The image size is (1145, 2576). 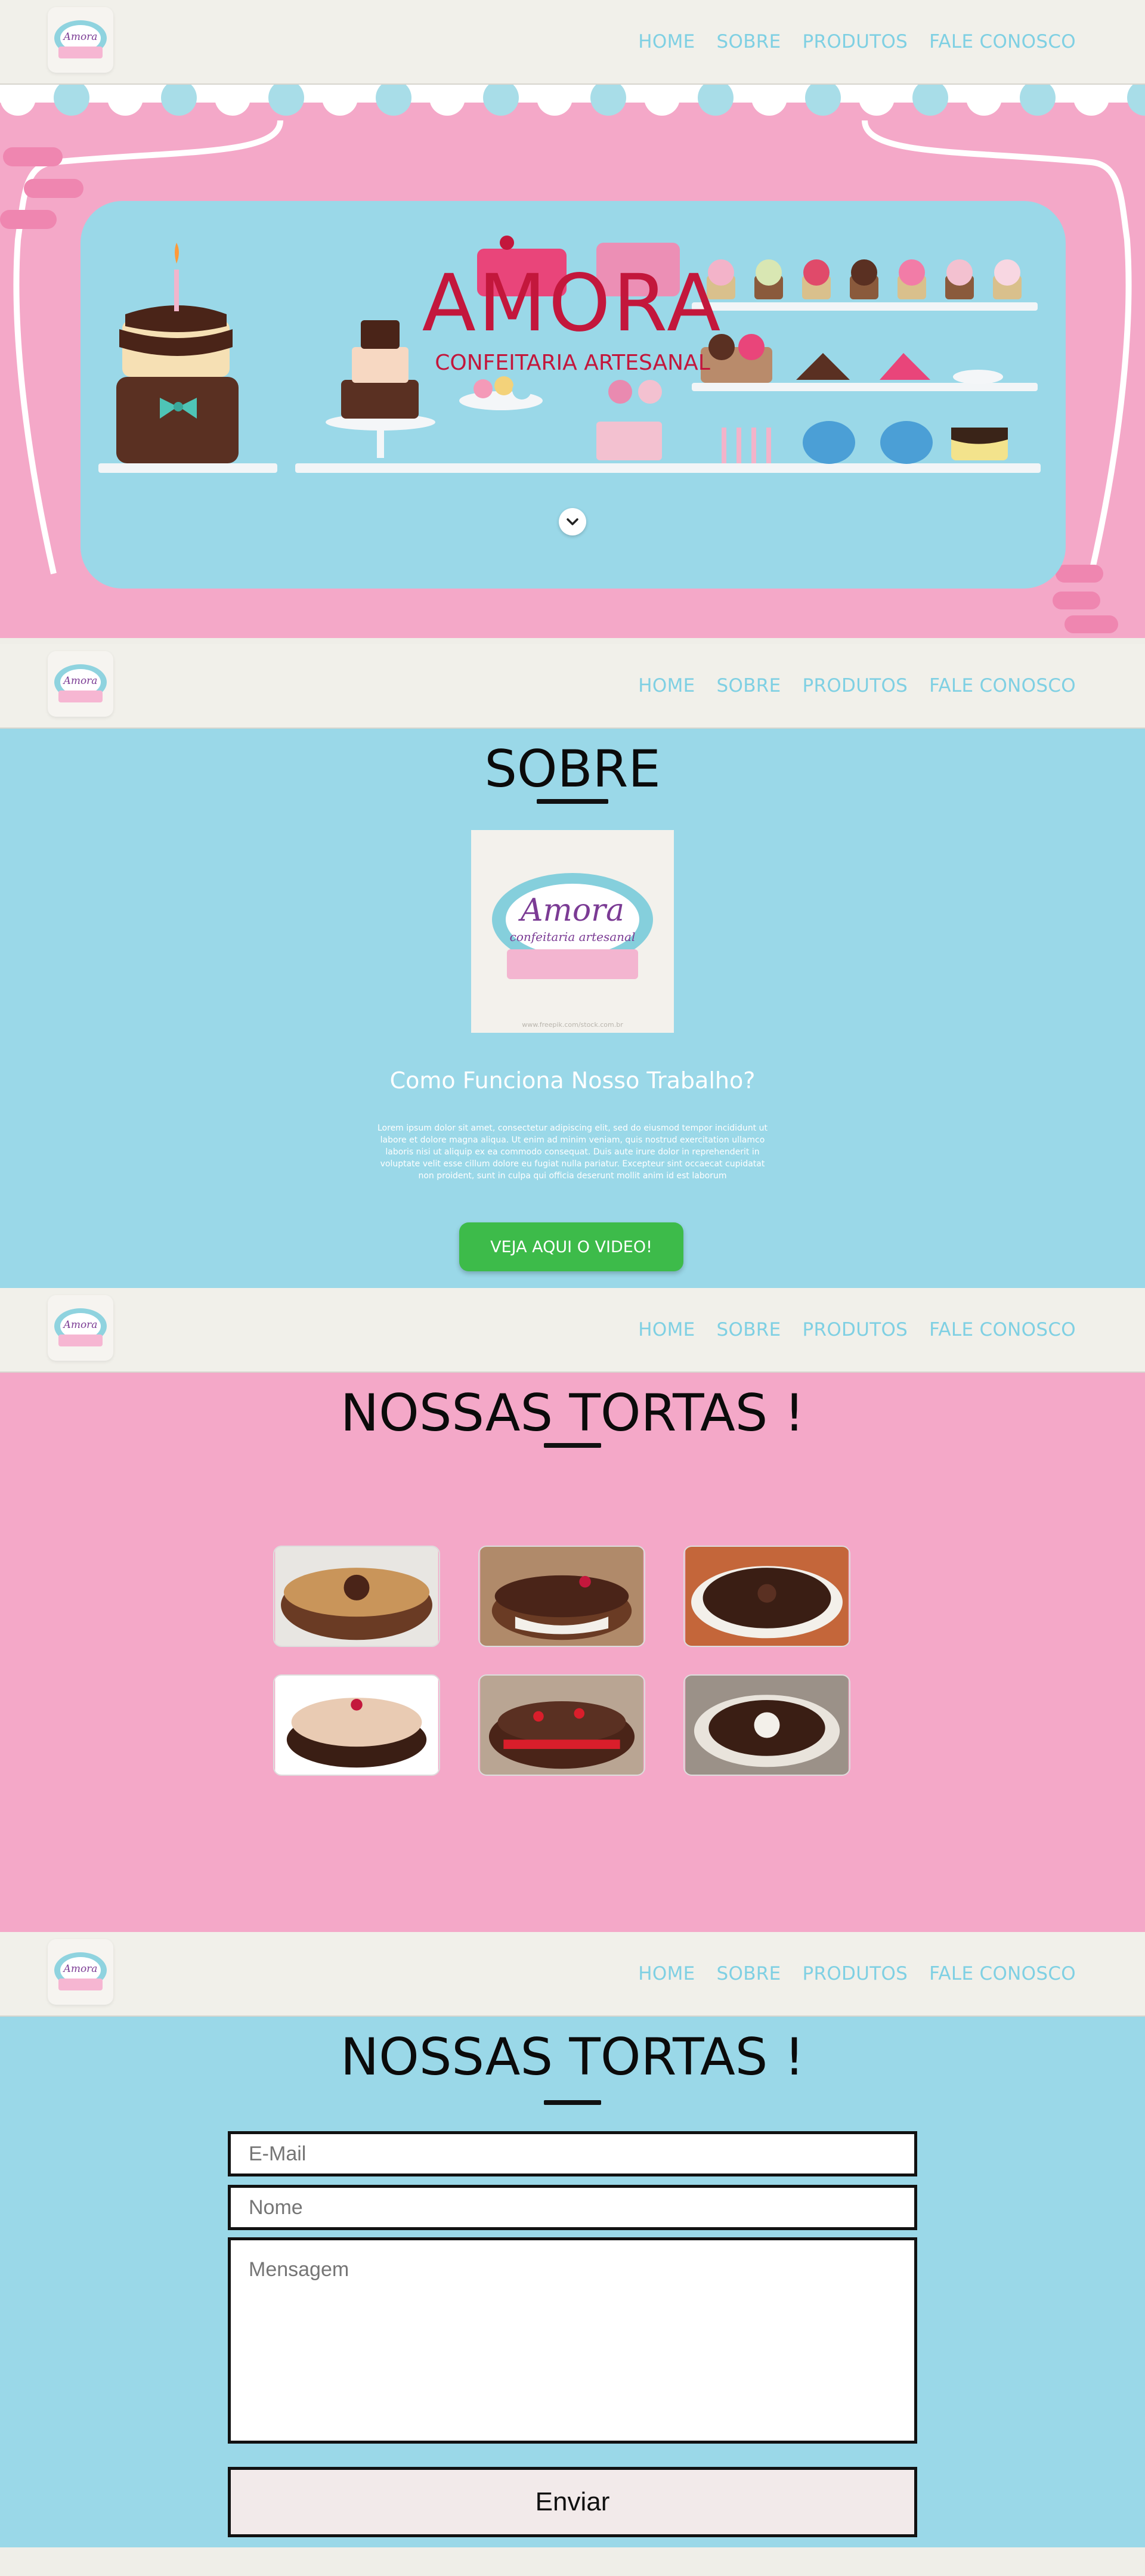 What do you see at coordinates (571, 911) in the screenshot?
I see `sobre-logo-brand: Amora` at bounding box center [571, 911].